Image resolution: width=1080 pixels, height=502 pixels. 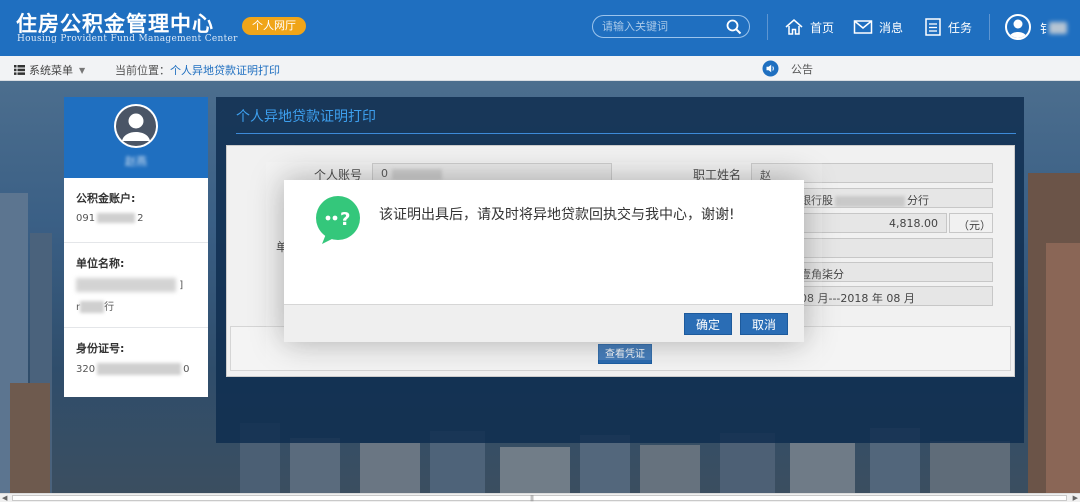 What do you see at coordinates (960, 27) in the screenshot?
I see `nav-tasks-label: 任务` at bounding box center [960, 27].